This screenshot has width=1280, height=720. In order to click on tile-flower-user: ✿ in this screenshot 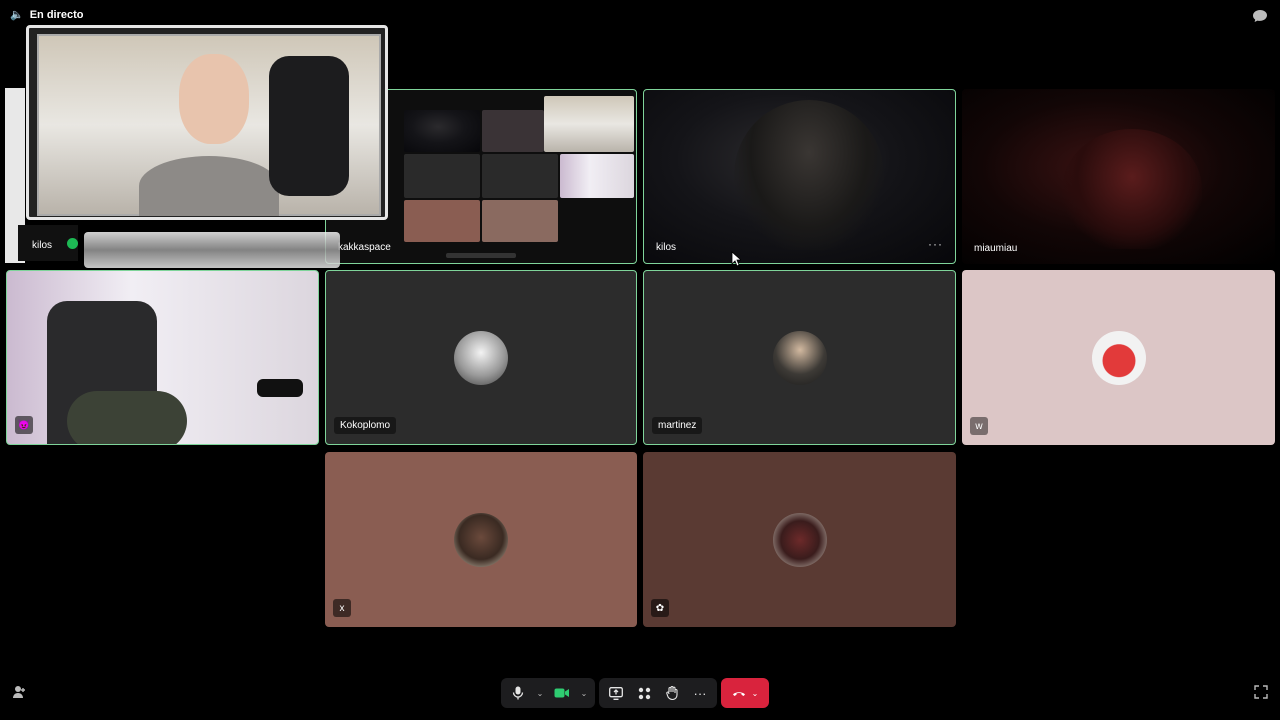, I will do `click(799, 539)`.